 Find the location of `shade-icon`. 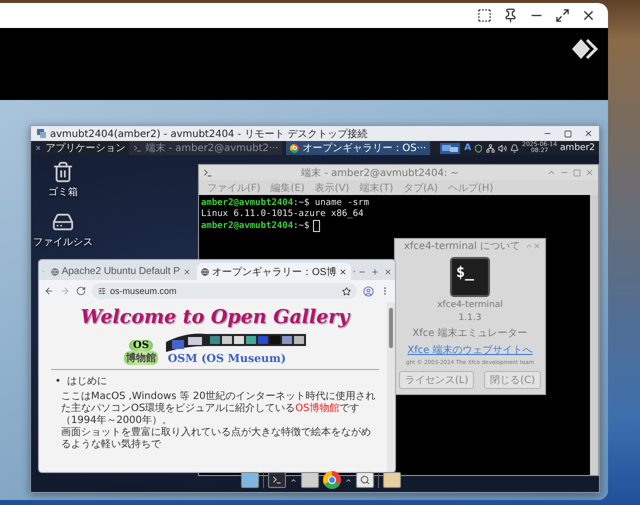

shade-icon is located at coordinates (551, 172).